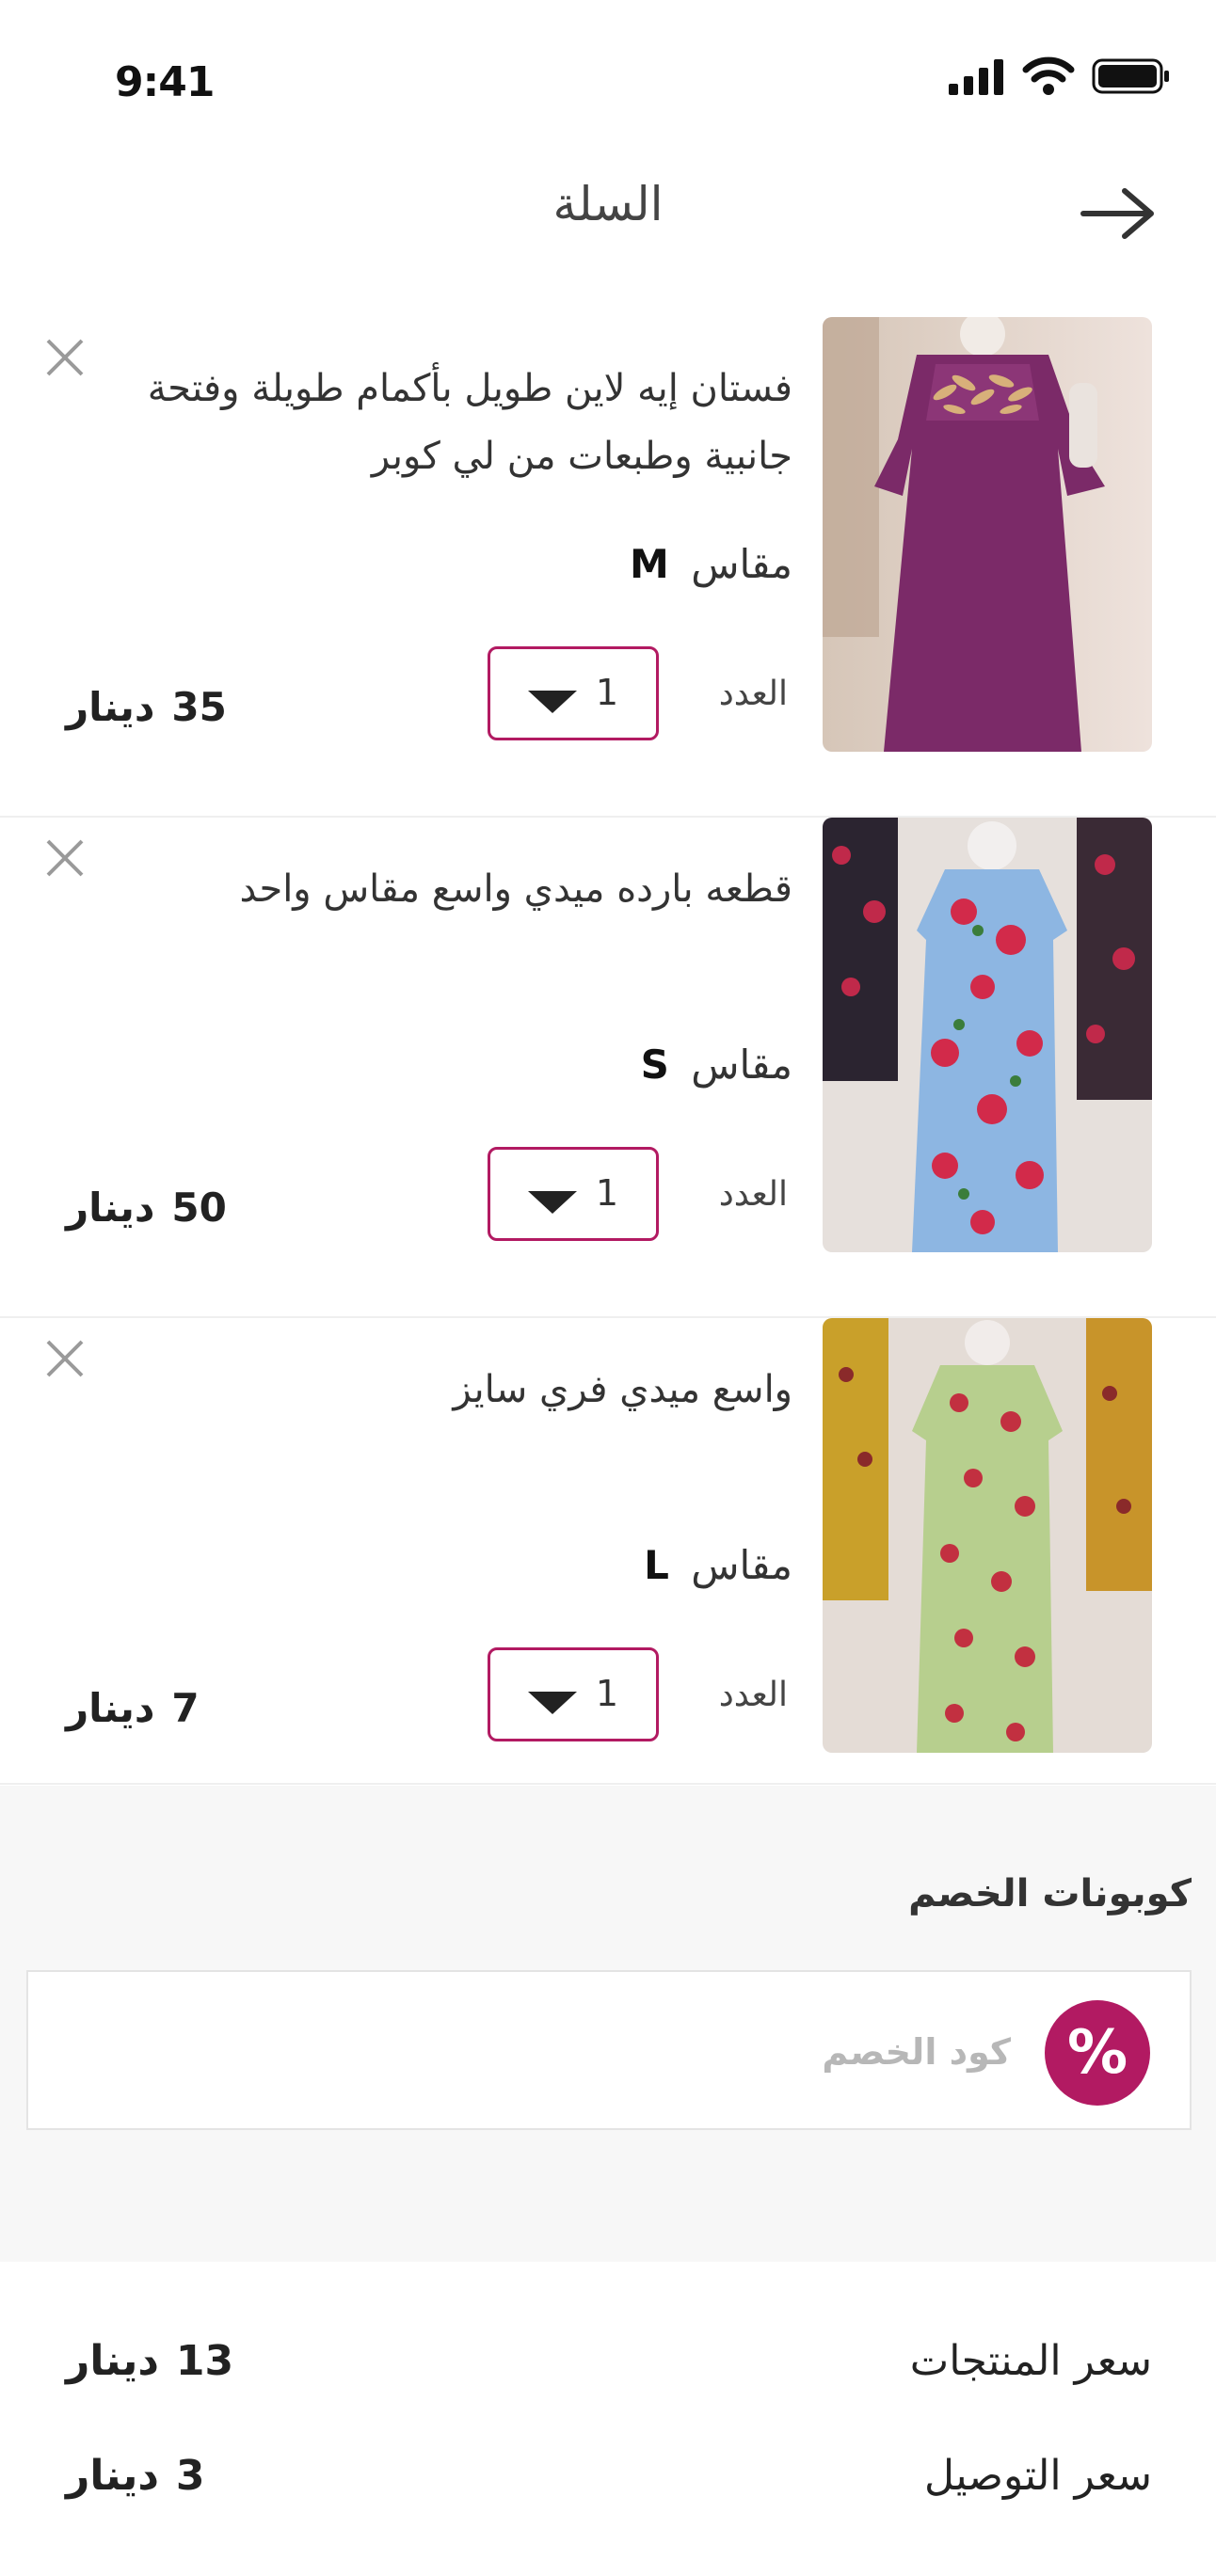  Describe the element at coordinates (1038, 2476) in the screenshot. I see `summary-label: سعر التوصيل` at that location.